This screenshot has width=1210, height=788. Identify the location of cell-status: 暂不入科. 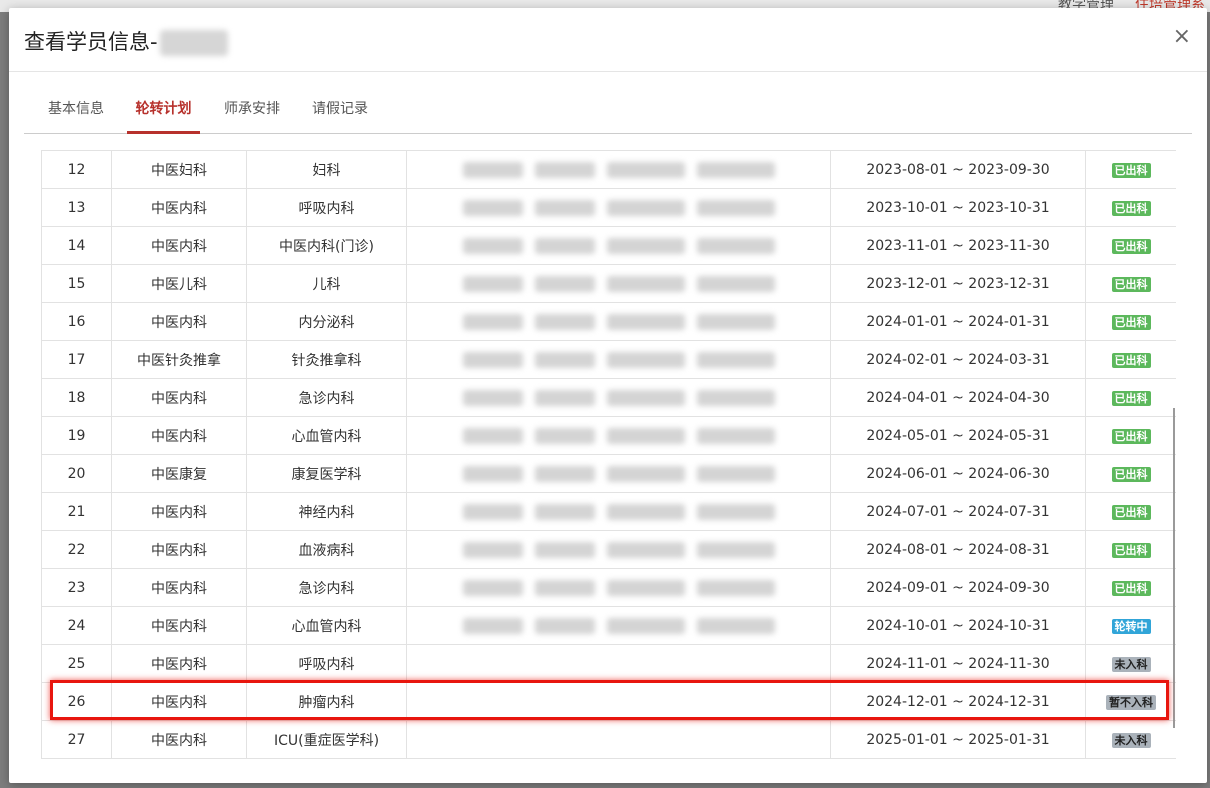
(1130, 701).